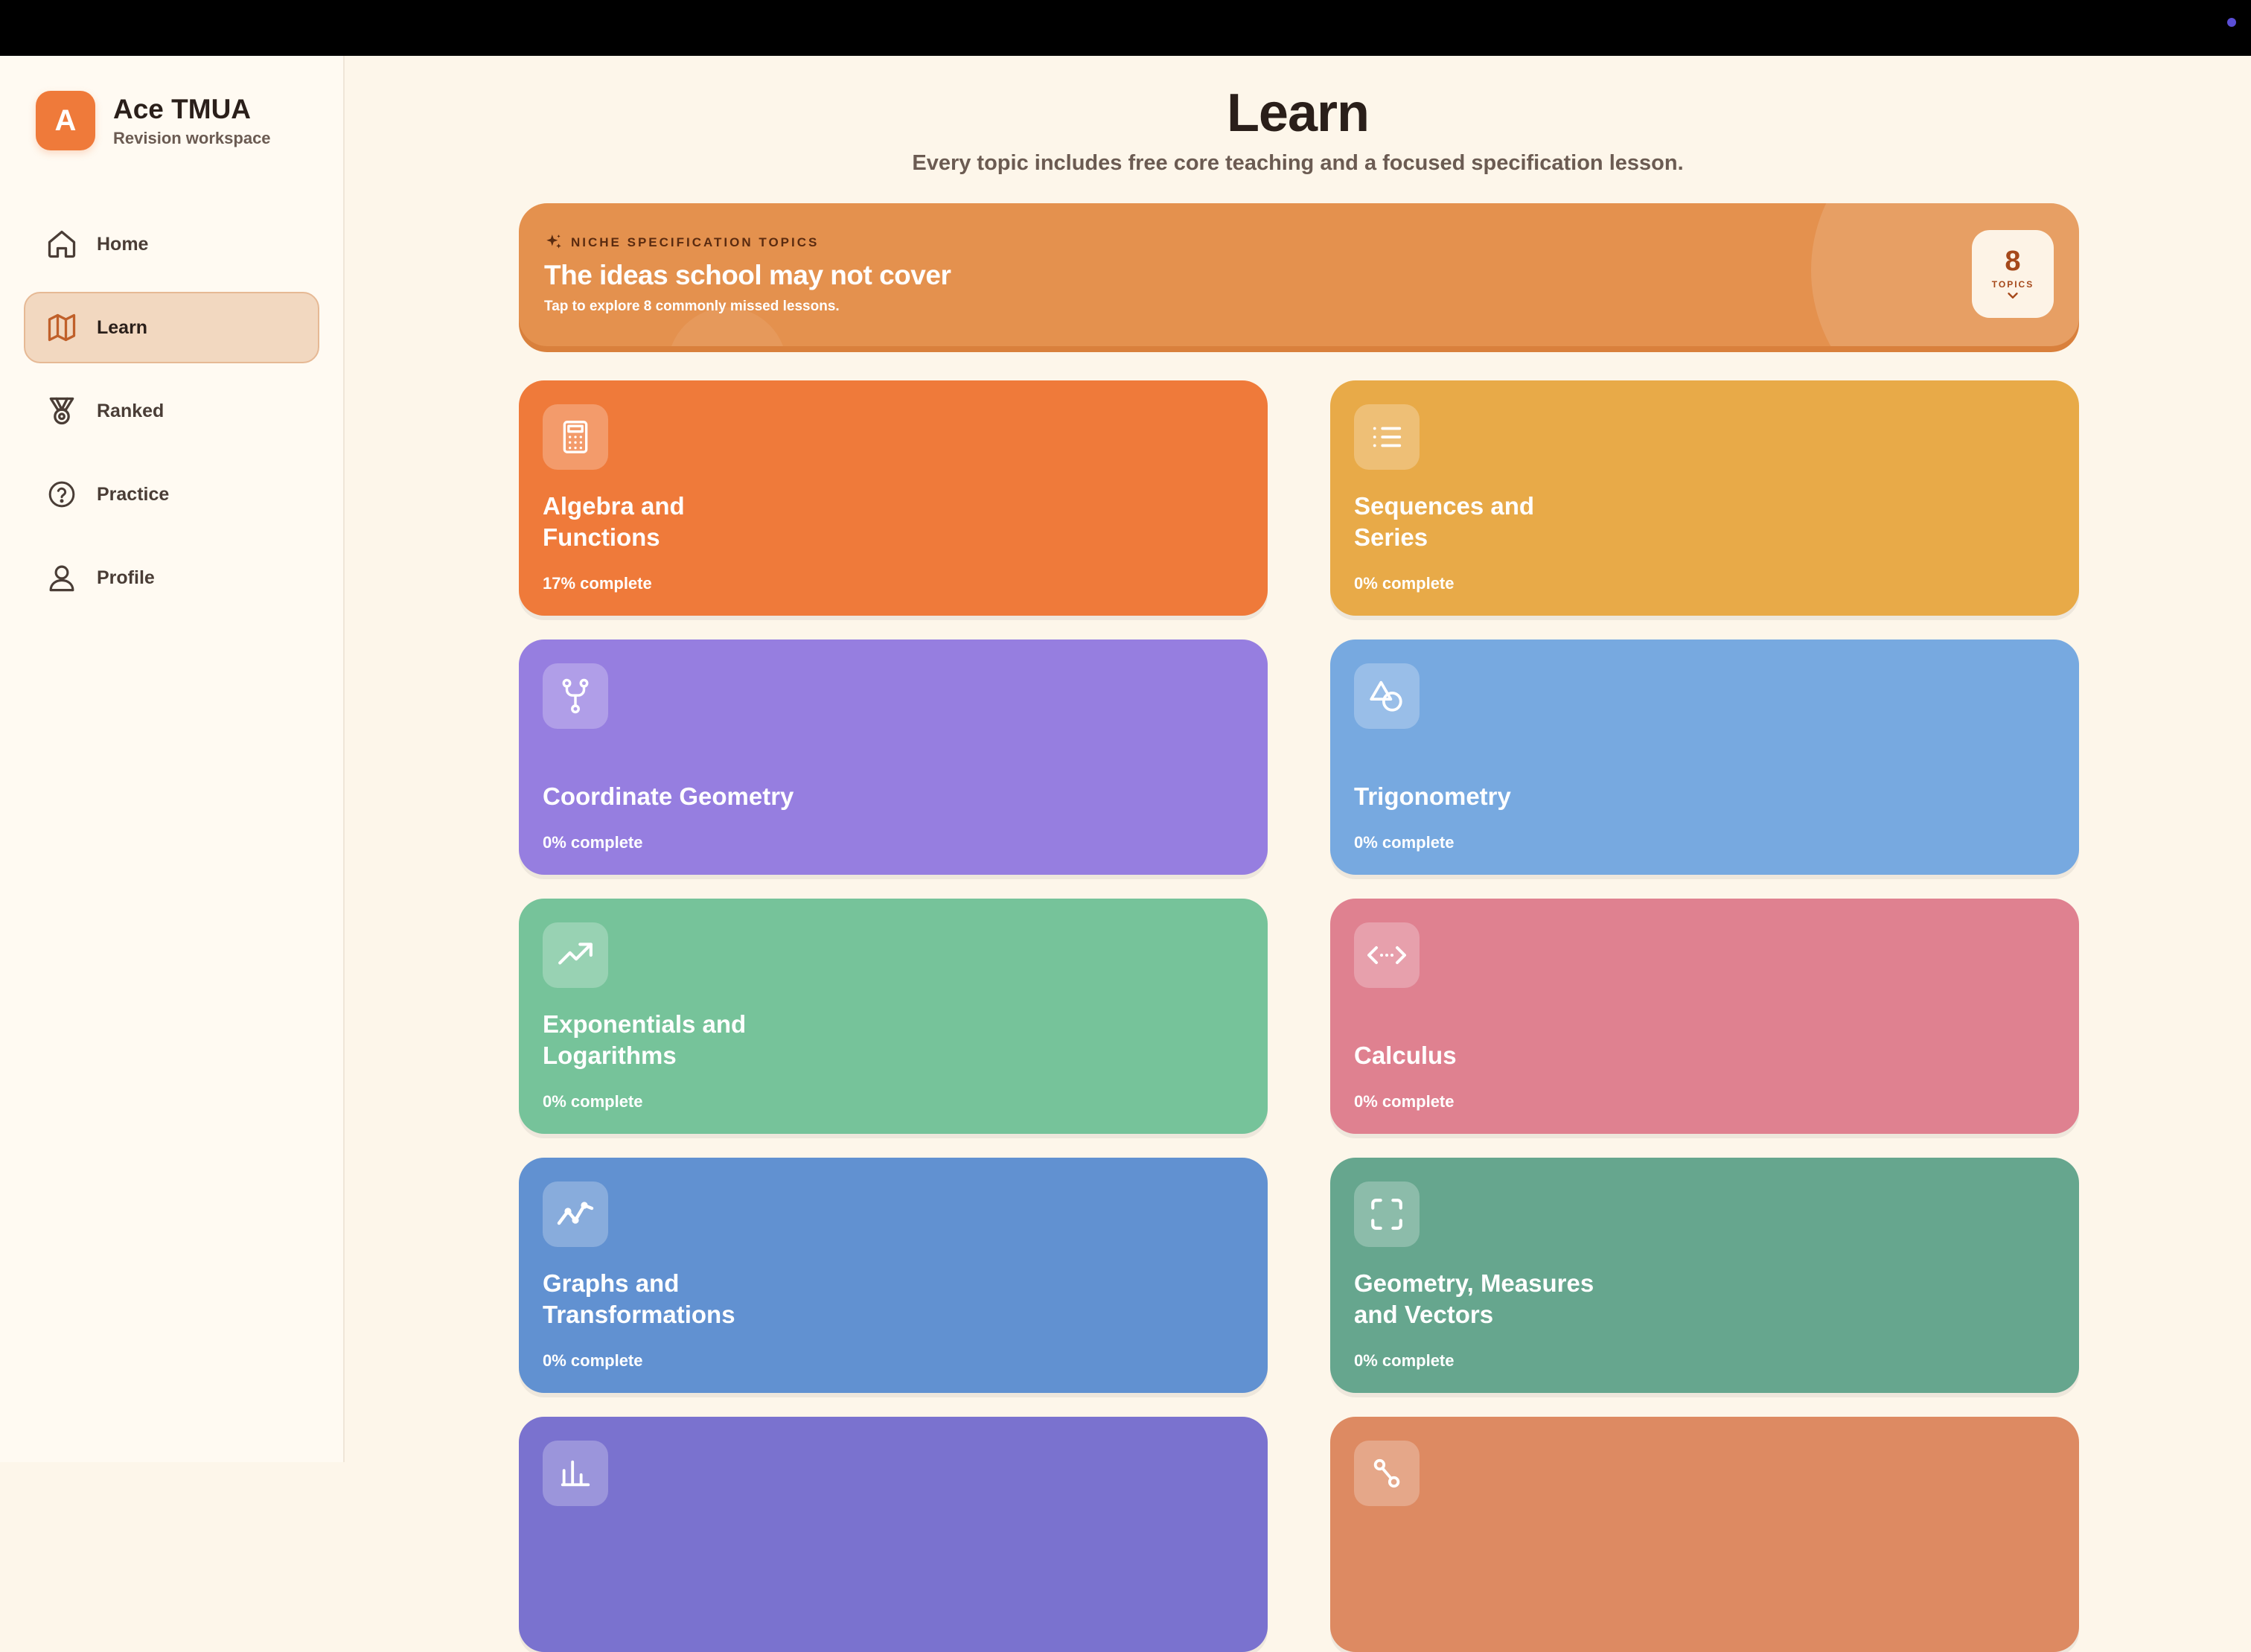 Image resolution: width=2251 pixels, height=1652 pixels. Describe the element at coordinates (575, 437) in the screenshot. I see `calculator-icon` at that location.